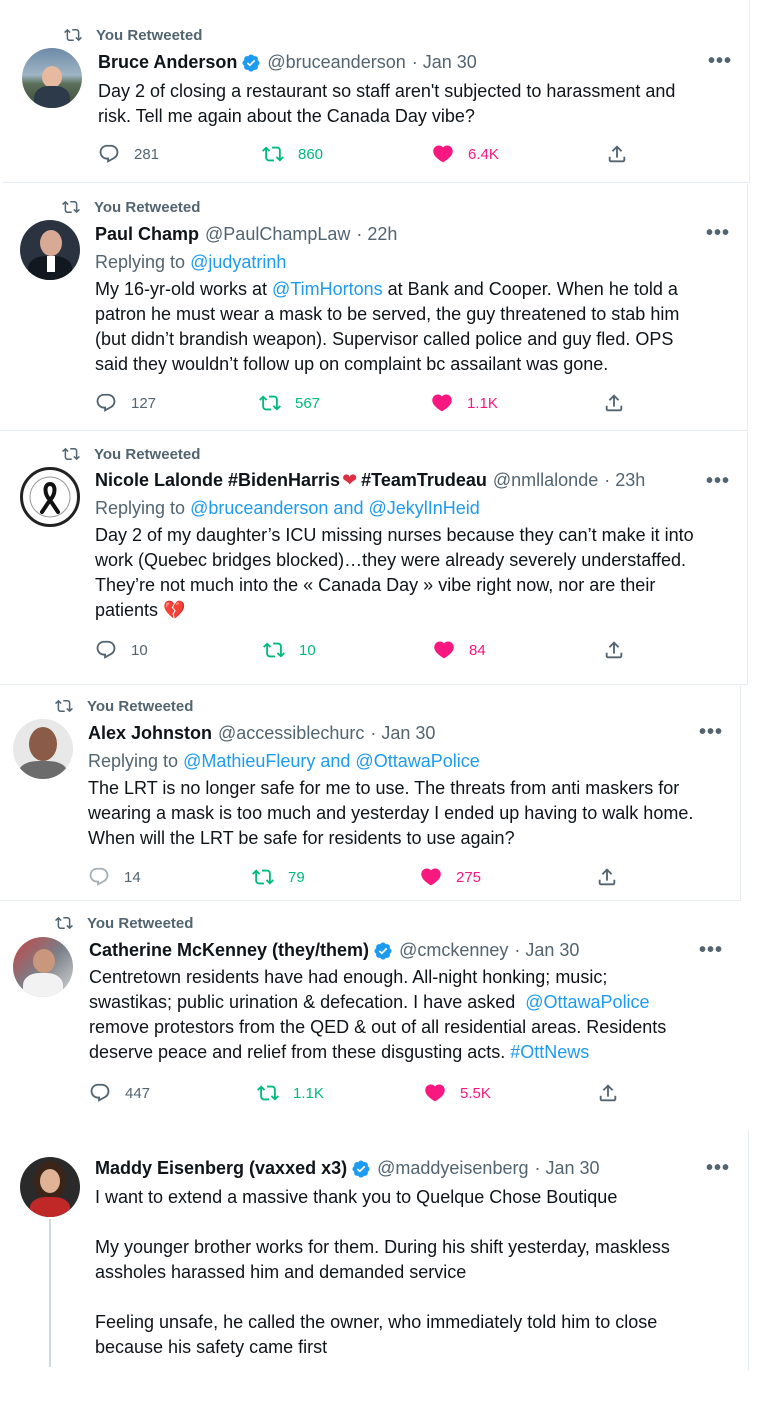 This screenshot has width=763, height=1406. Describe the element at coordinates (221, 1168) in the screenshot. I see `display-name: Maddy Eisenberg (vaxxed x3)` at that location.